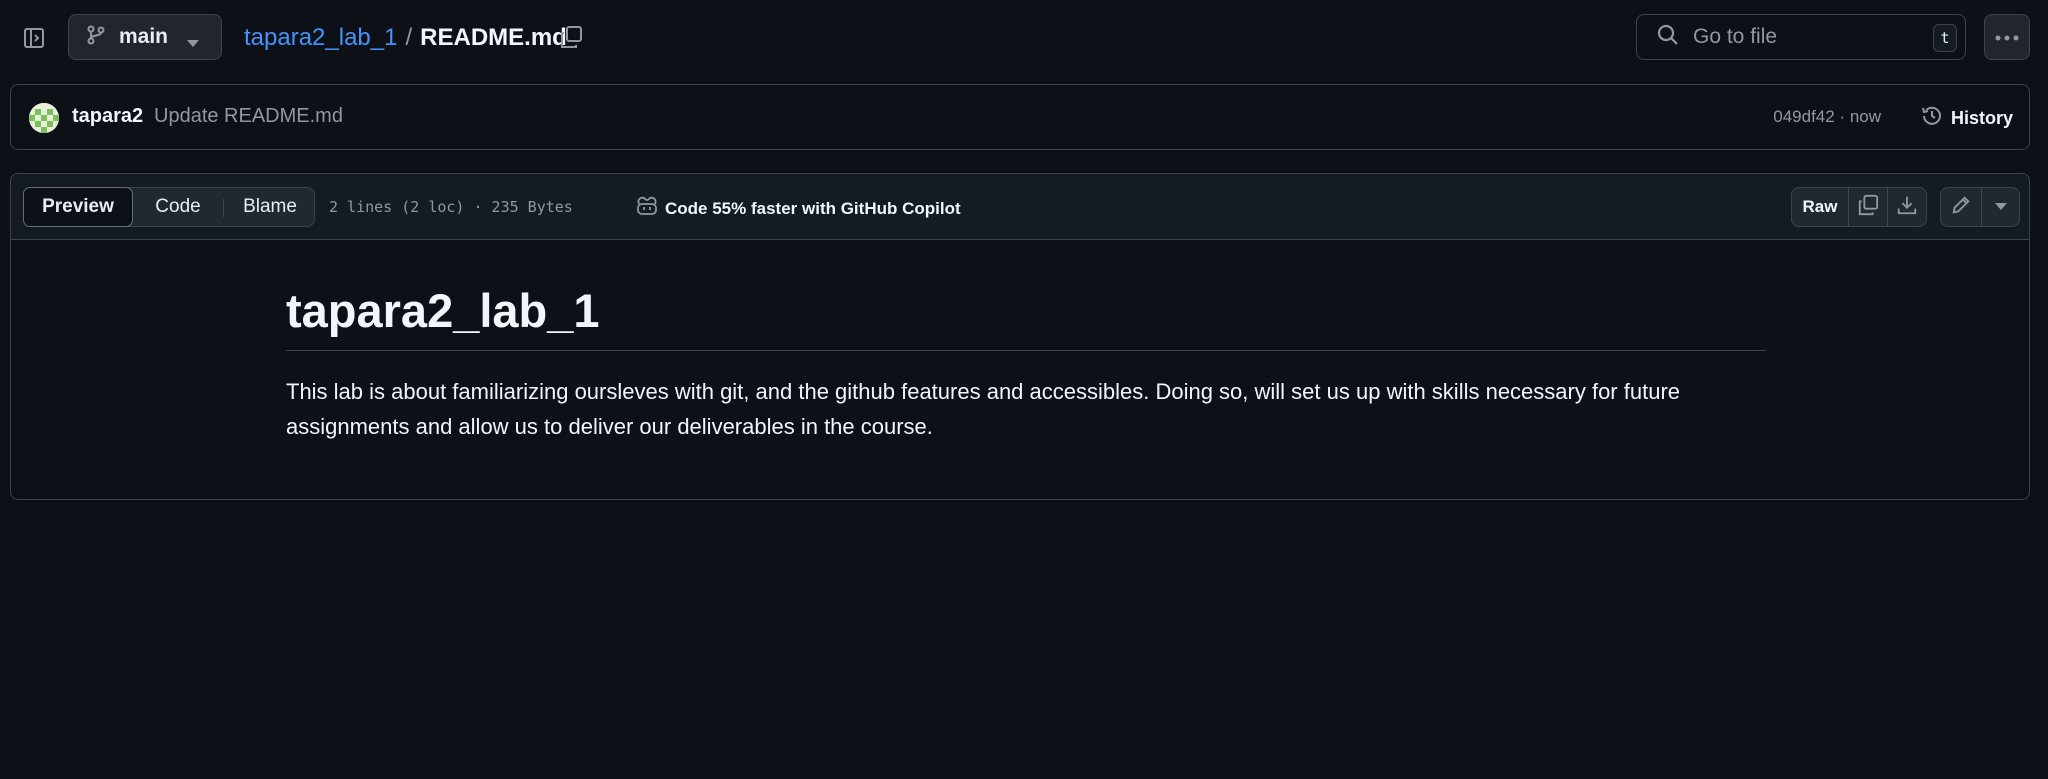 The width and height of the screenshot is (2048, 779). Describe the element at coordinates (44, 118) in the screenshot. I see `avatar` at that location.